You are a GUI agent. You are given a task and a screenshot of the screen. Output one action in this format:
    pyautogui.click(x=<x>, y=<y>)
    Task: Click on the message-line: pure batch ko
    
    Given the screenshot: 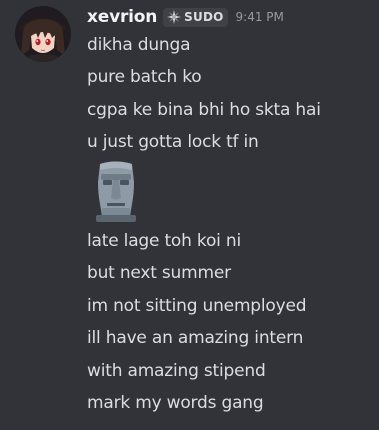 What is the action you would take?
    pyautogui.click(x=144, y=77)
    